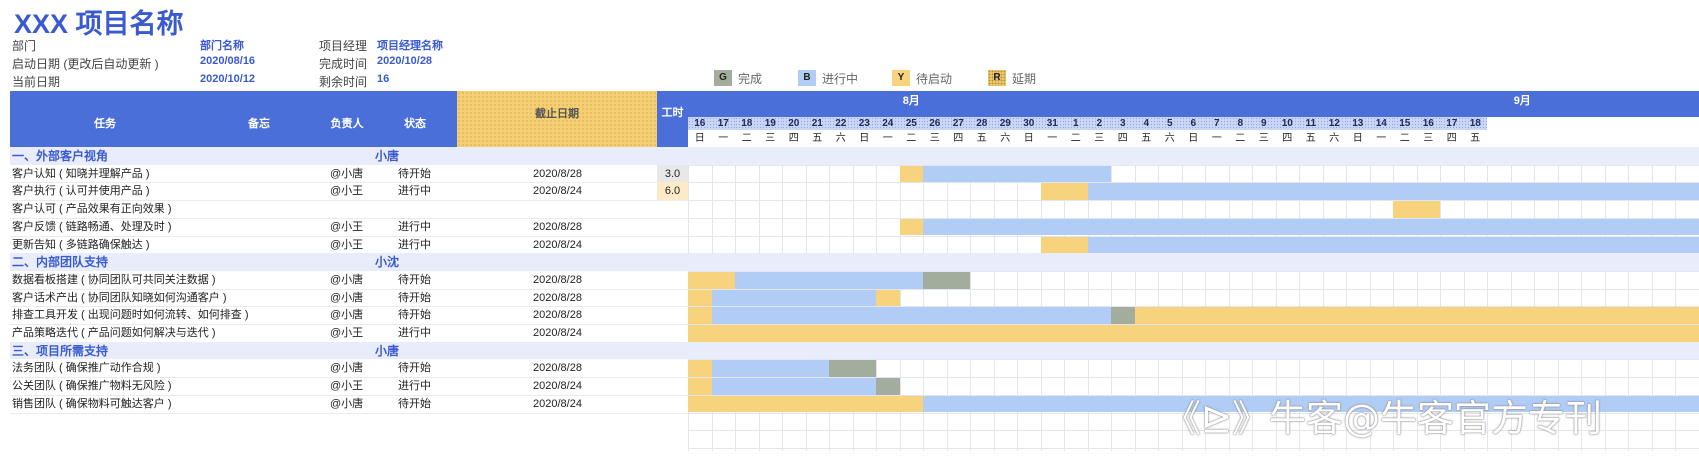 The image size is (1699, 473). What do you see at coordinates (130, 315) in the screenshot?
I see `task-name: 排查工具开发 ( 出现问题时如何流转、如何排查 )` at bounding box center [130, 315].